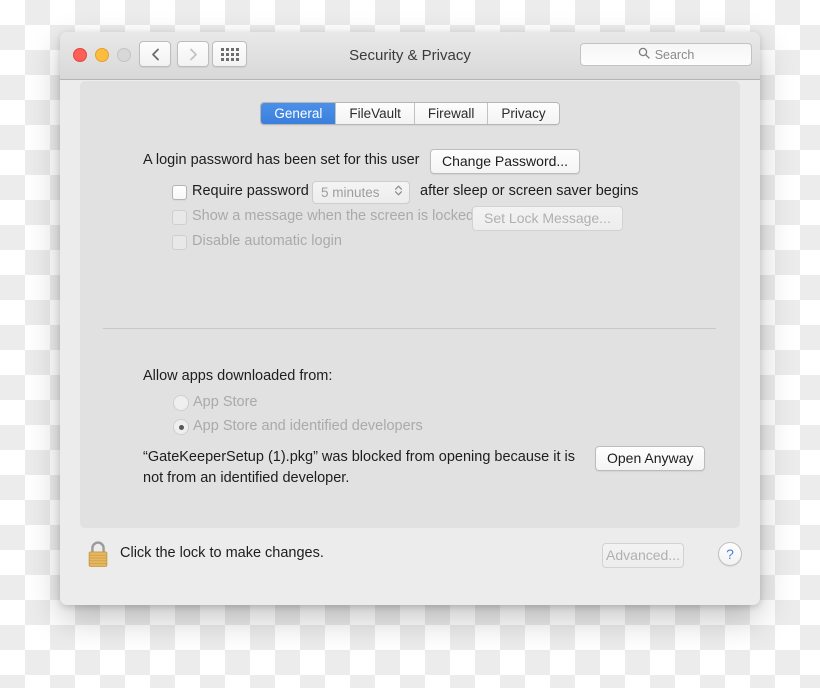 This screenshot has width=820, height=688. I want to click on search-icon, so click(644, 55).